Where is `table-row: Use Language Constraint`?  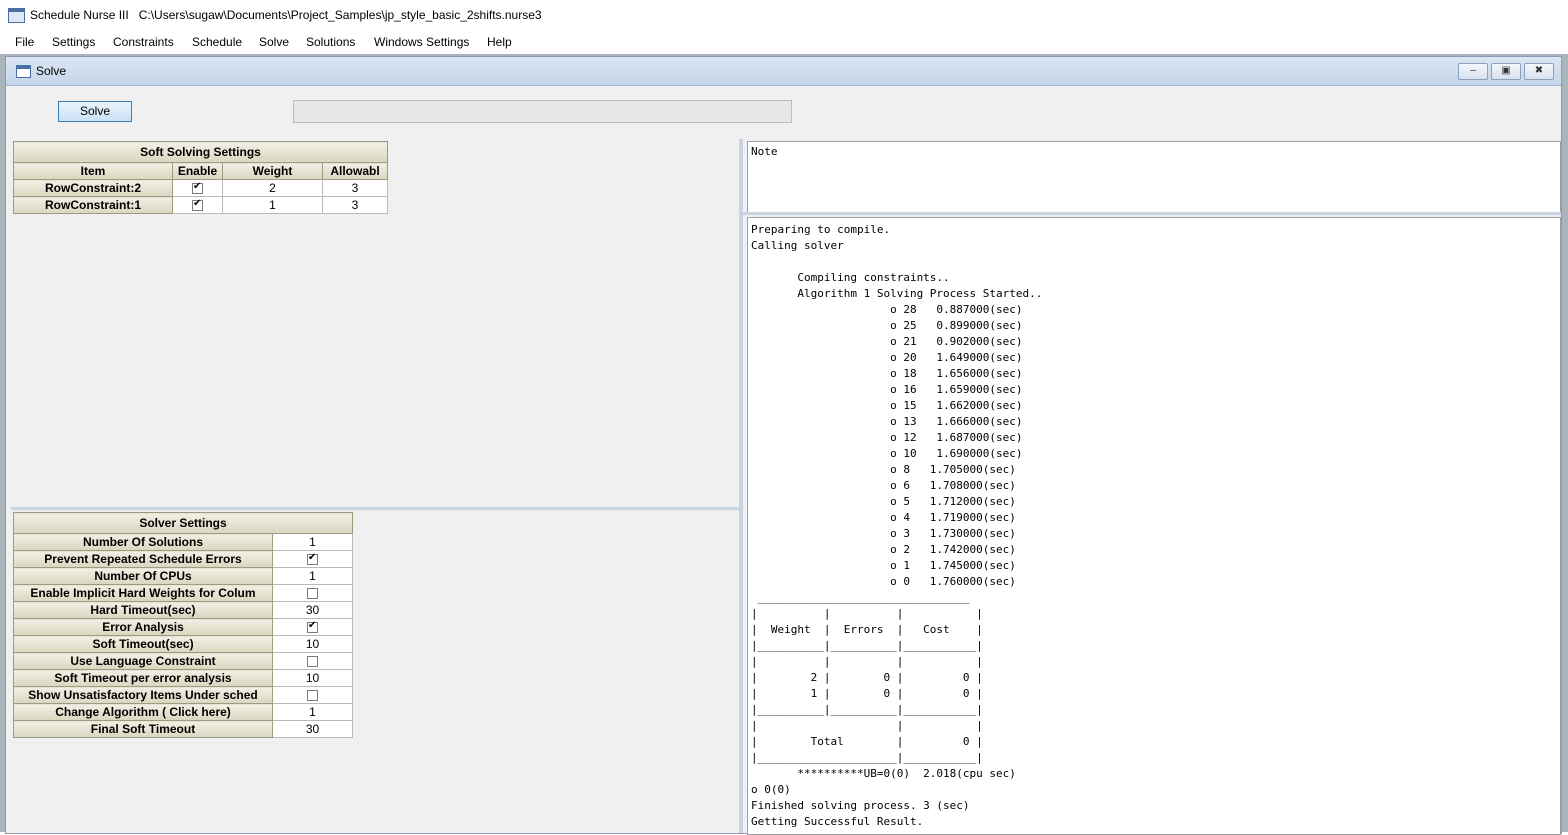
table-row: Use Language Constraint is located at coordinates (183, 661).